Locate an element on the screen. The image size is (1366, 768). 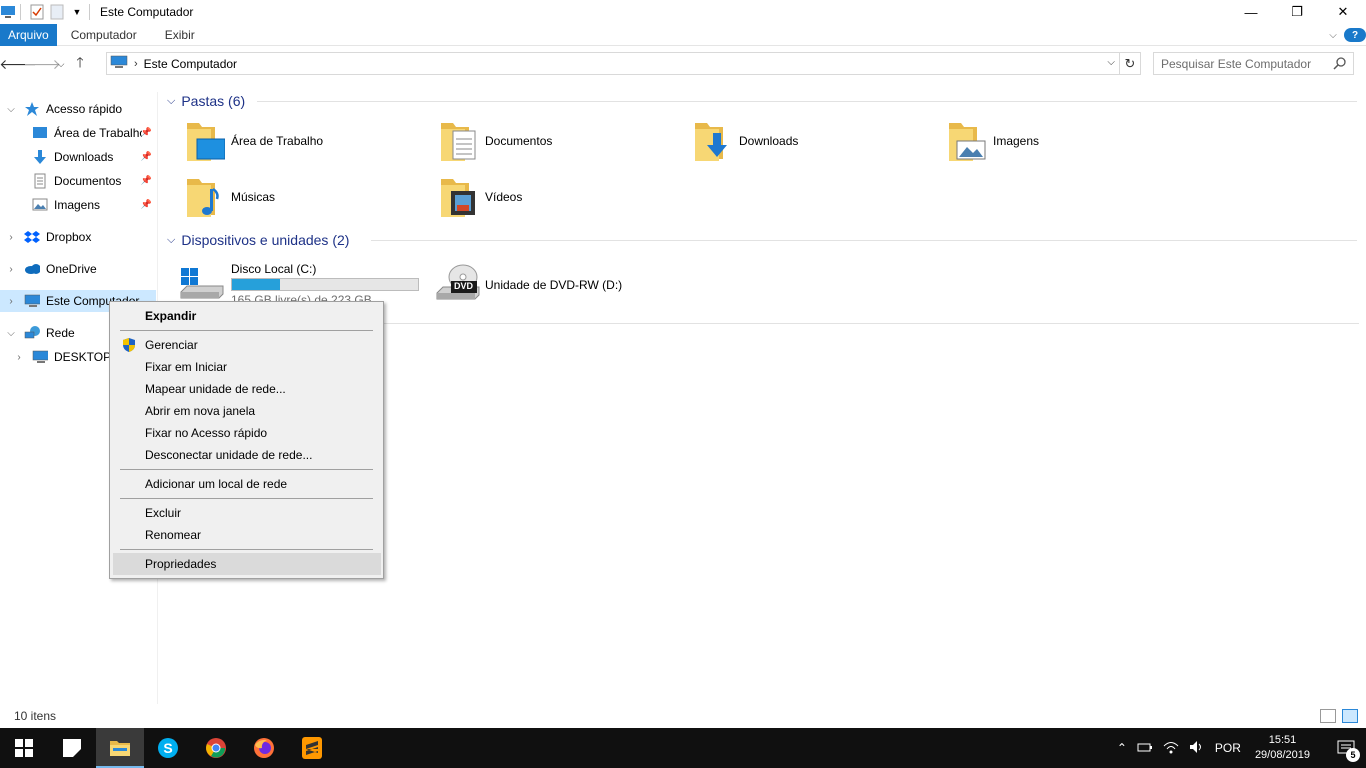
tiles-view-icon is located at coordinates (1350, 716).